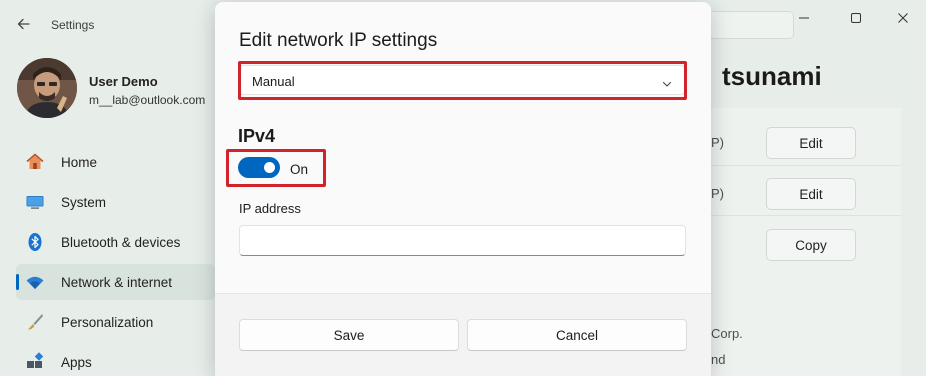  Describe the element at coordinates (257, 136) in the screenshot. I see `ipv4-section-title: IPv4` at that location.